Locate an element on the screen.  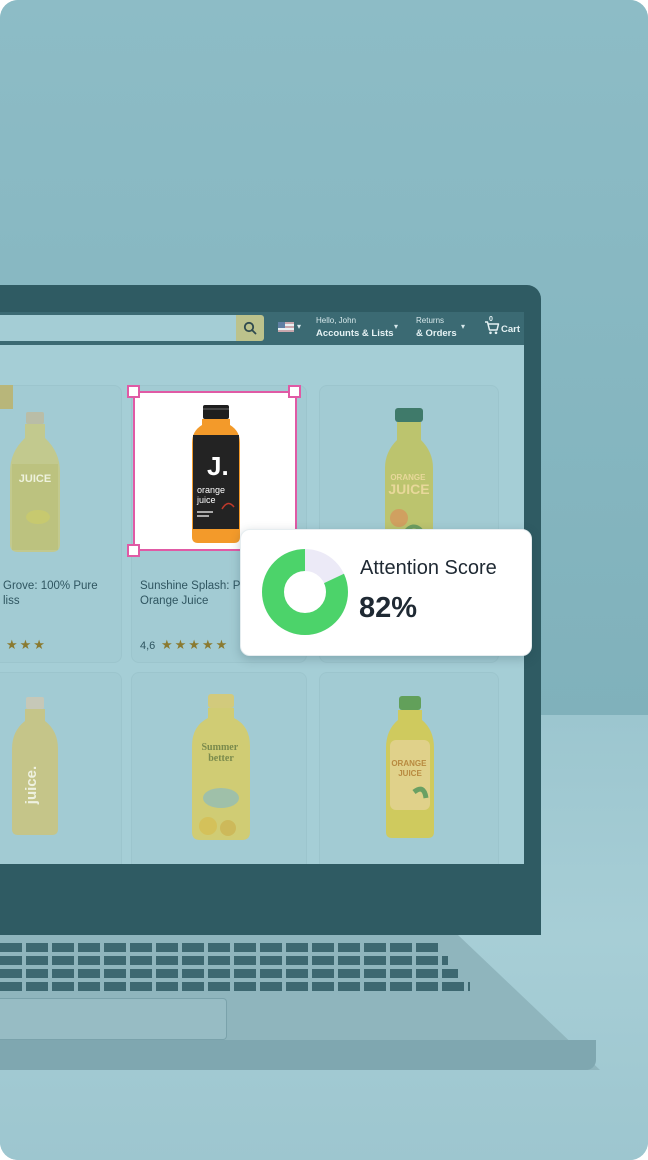
juice-bottle-image: JUICE is located at coordinates (35, 482).